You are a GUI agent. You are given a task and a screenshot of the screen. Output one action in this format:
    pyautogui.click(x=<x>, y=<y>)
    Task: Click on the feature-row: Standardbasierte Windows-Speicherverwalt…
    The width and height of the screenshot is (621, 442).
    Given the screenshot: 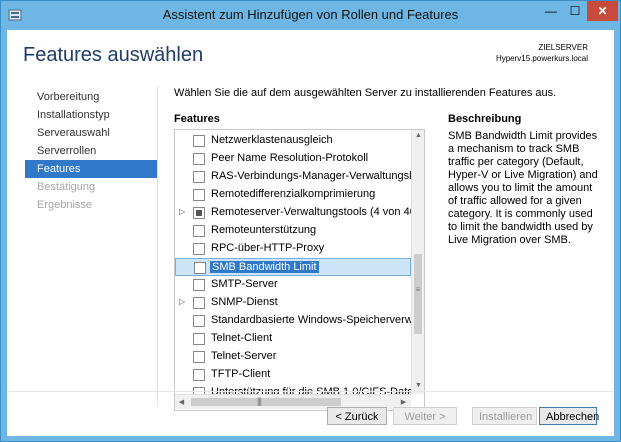 What is the action you would take?
    pyautogui.click(x=293, y=321)
    